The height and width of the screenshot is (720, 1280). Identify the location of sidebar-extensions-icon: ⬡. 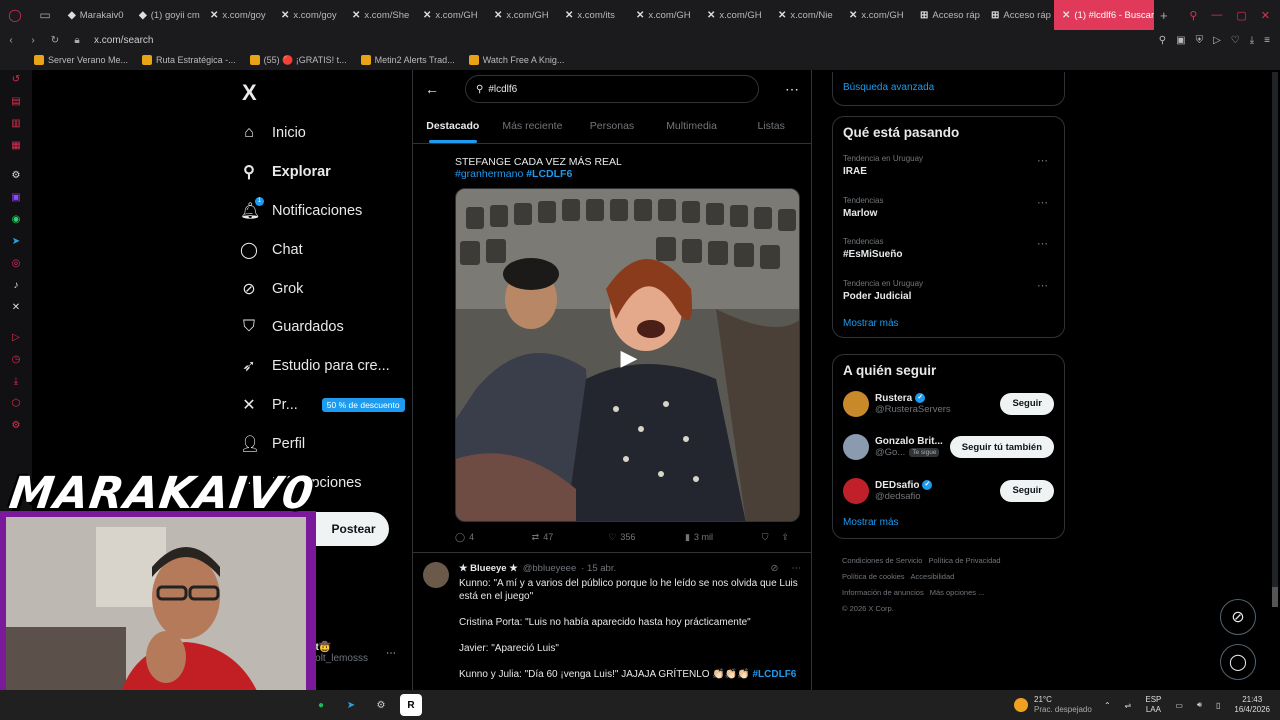
(16, 403).